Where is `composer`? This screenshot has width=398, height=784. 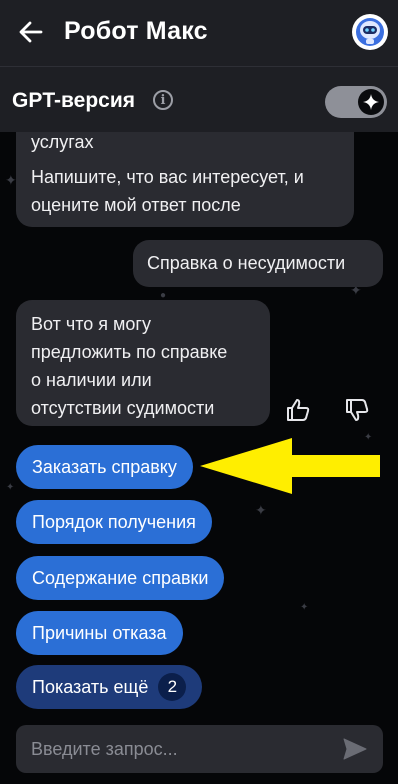 composer is located at coordinates (199, 750).